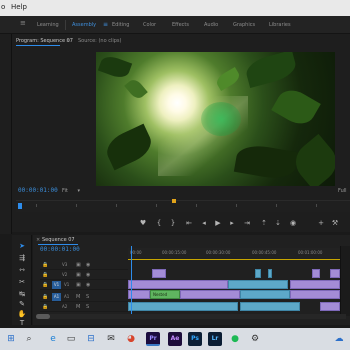 The width and height of the screenshot is (350, 350). What do you see at coordinates (84, 25) in the screenshot?
I see `workspace-tab-assembly: Assembly` at bounding box center [84, 25].